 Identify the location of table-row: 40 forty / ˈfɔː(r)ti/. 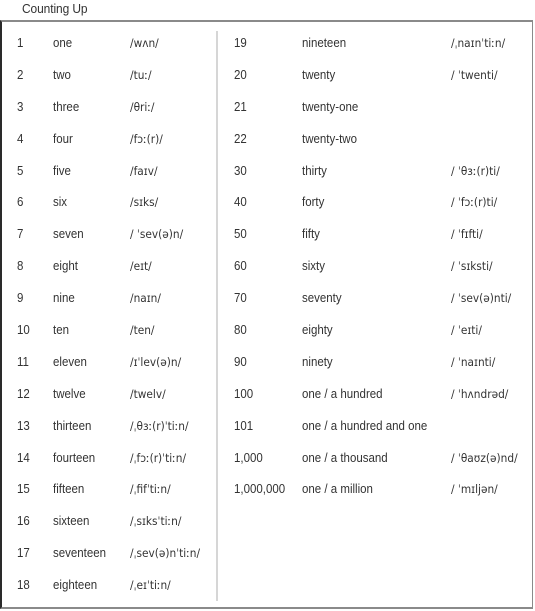
(376, 202).